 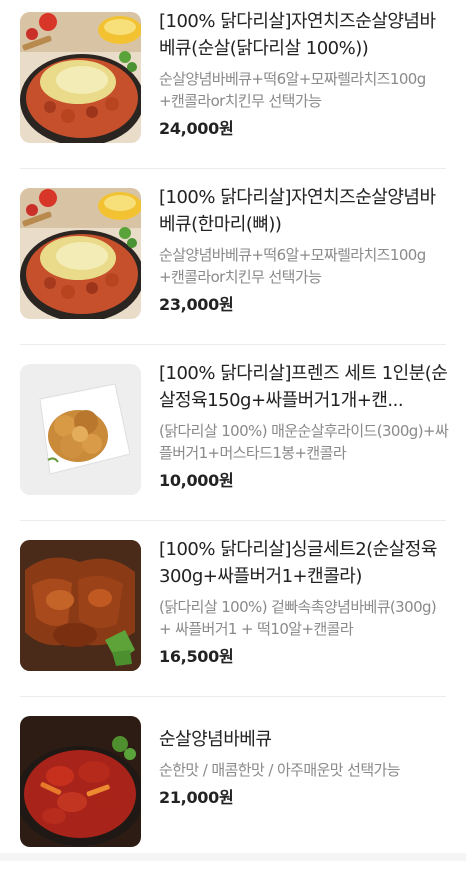 What do you see at coordinates (80, 429) in the screenshot?
I see `fried-chicken-image` at bounding box center [80, 429].